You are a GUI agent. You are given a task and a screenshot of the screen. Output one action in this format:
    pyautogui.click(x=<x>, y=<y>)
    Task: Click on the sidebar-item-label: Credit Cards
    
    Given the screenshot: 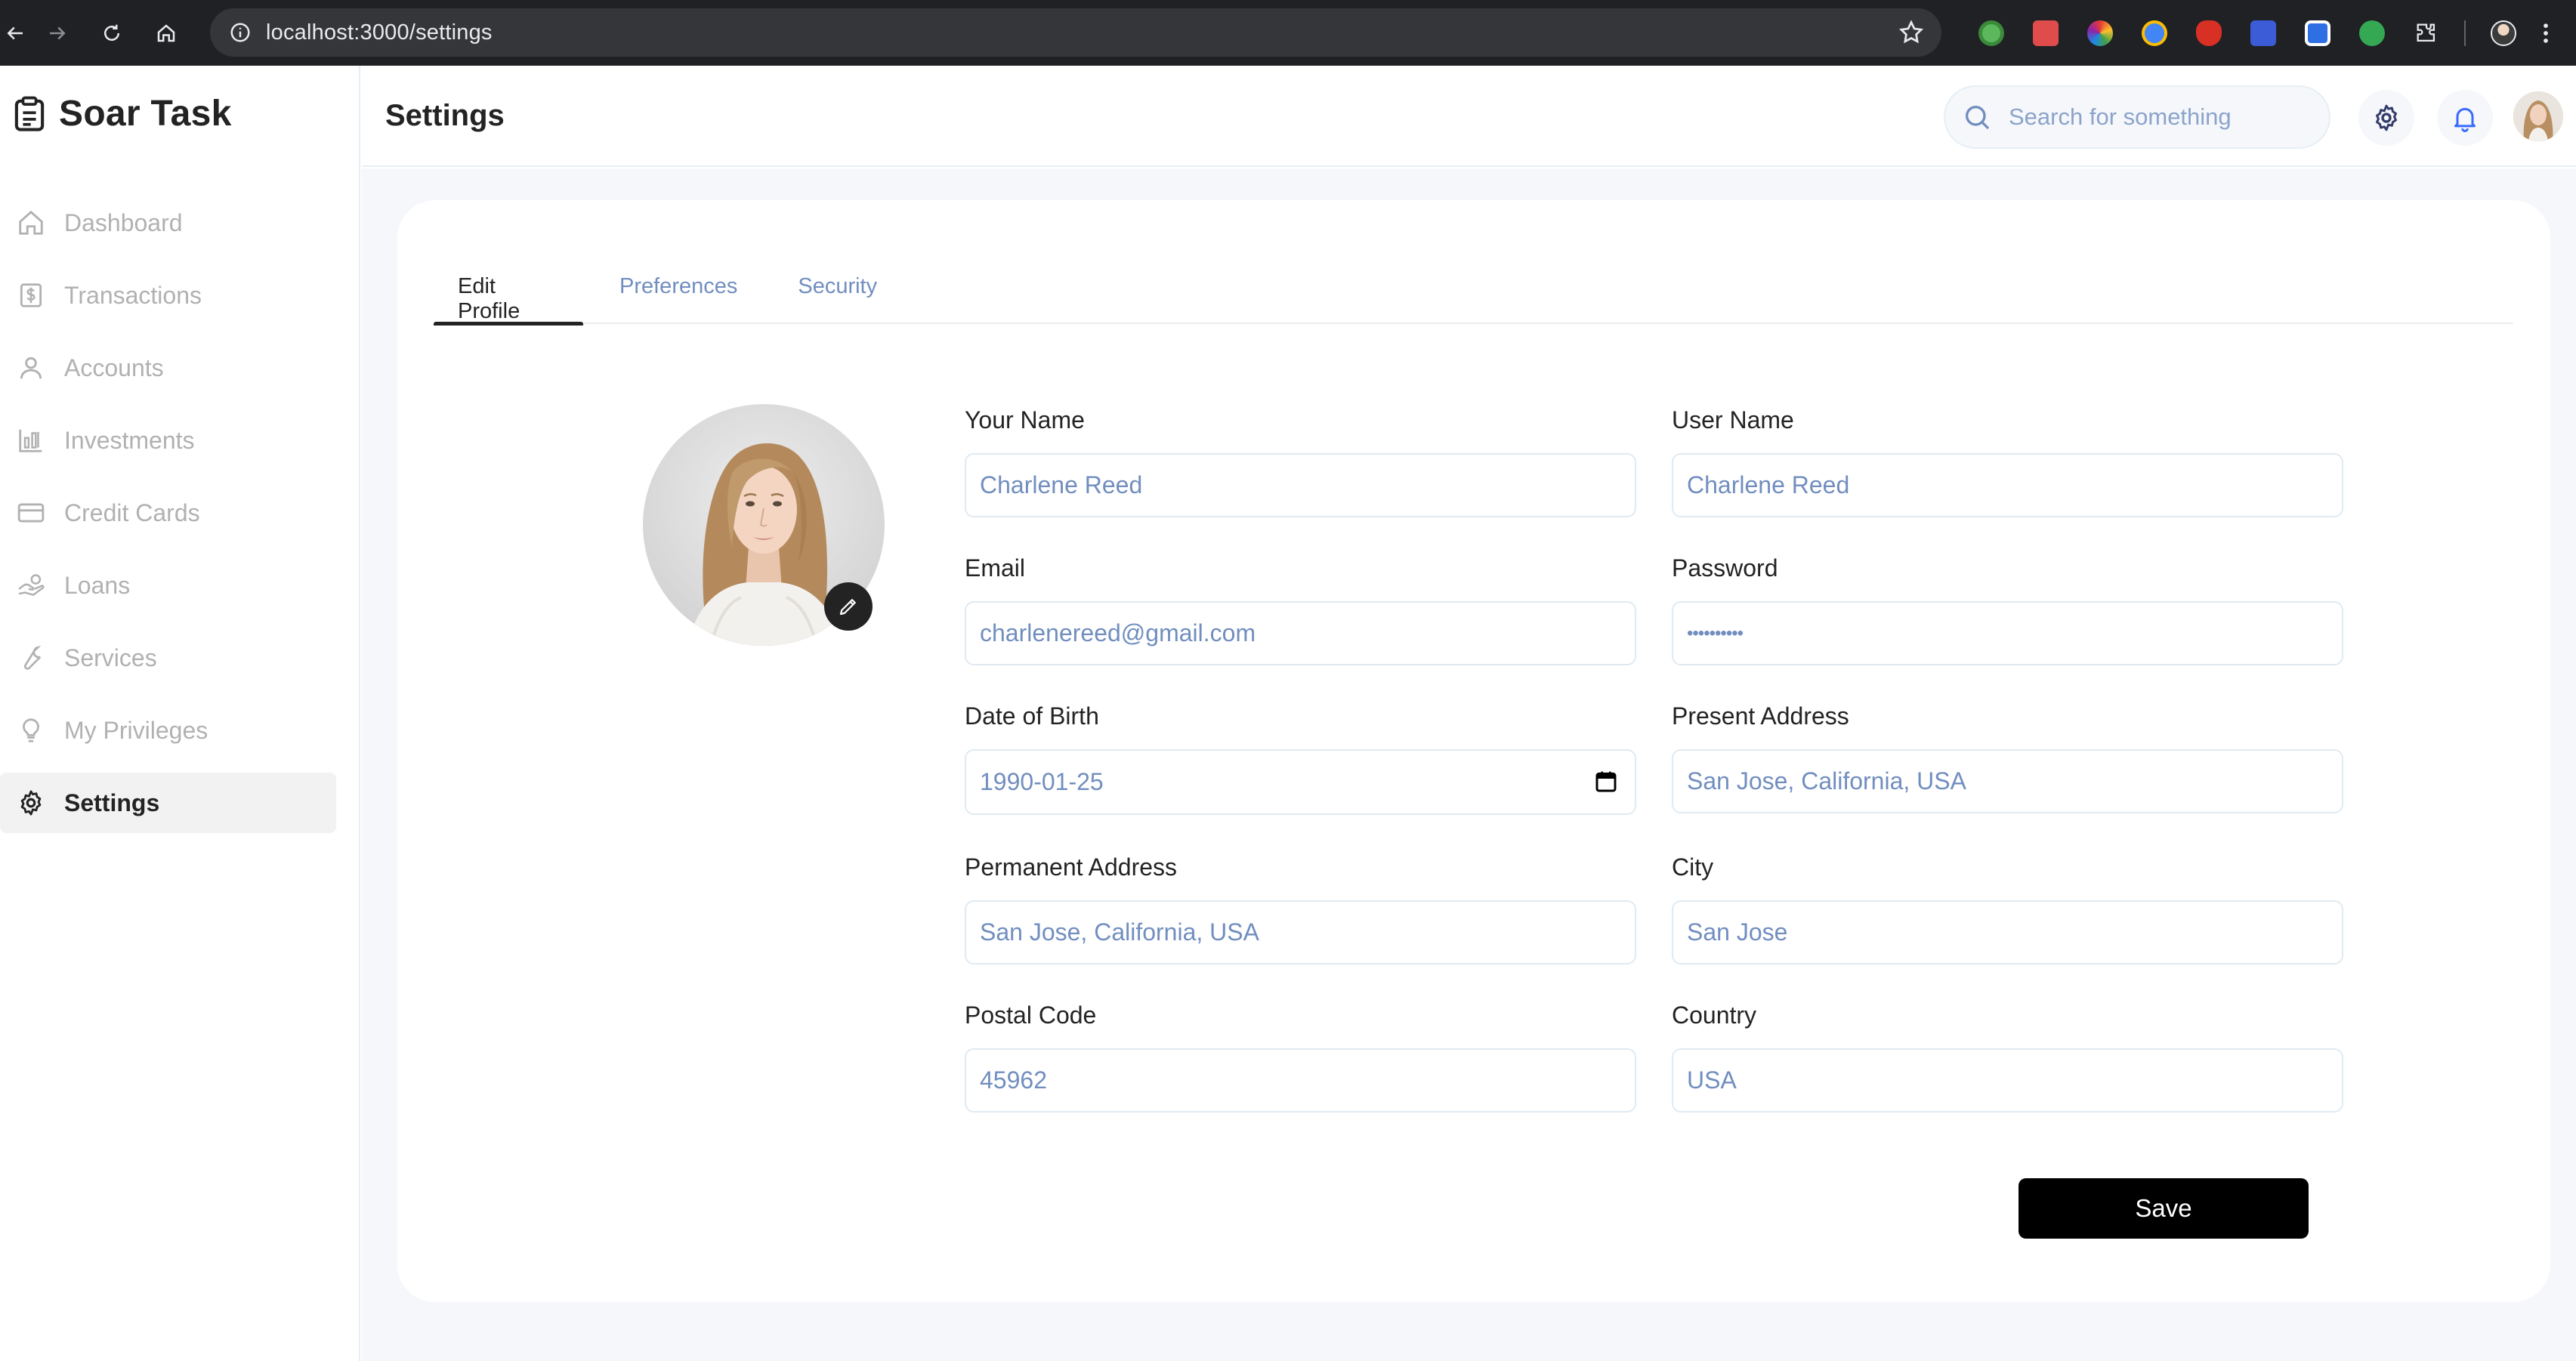 What is the action you would take?
    pyautogui.click(x=132, y=512)
    